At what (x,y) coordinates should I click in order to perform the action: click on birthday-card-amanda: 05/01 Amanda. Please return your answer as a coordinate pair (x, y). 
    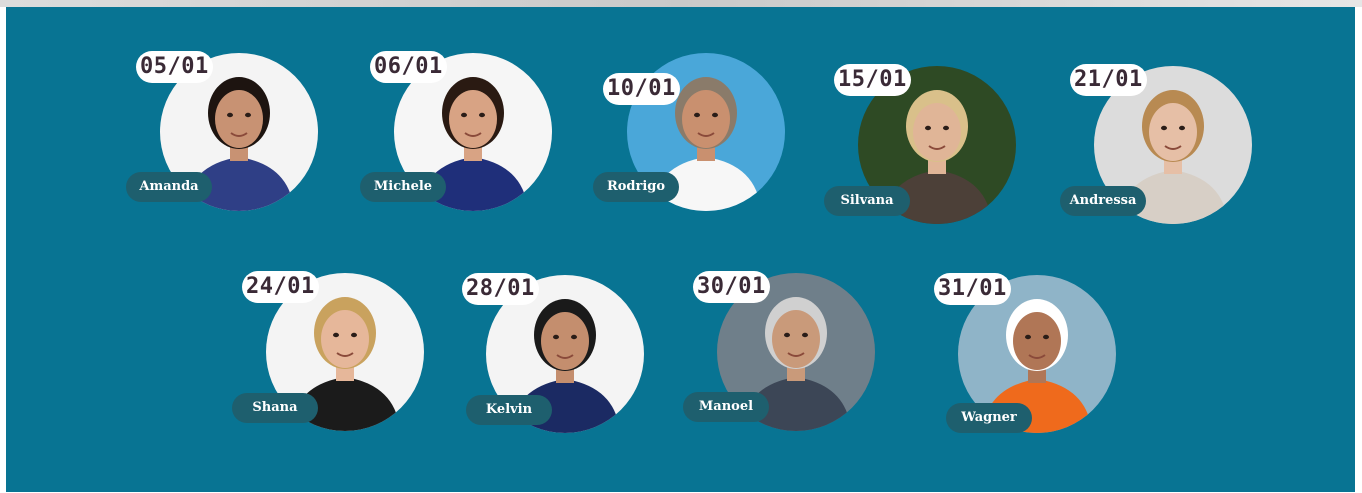
    Looking at the image, I should click on (226, 134).